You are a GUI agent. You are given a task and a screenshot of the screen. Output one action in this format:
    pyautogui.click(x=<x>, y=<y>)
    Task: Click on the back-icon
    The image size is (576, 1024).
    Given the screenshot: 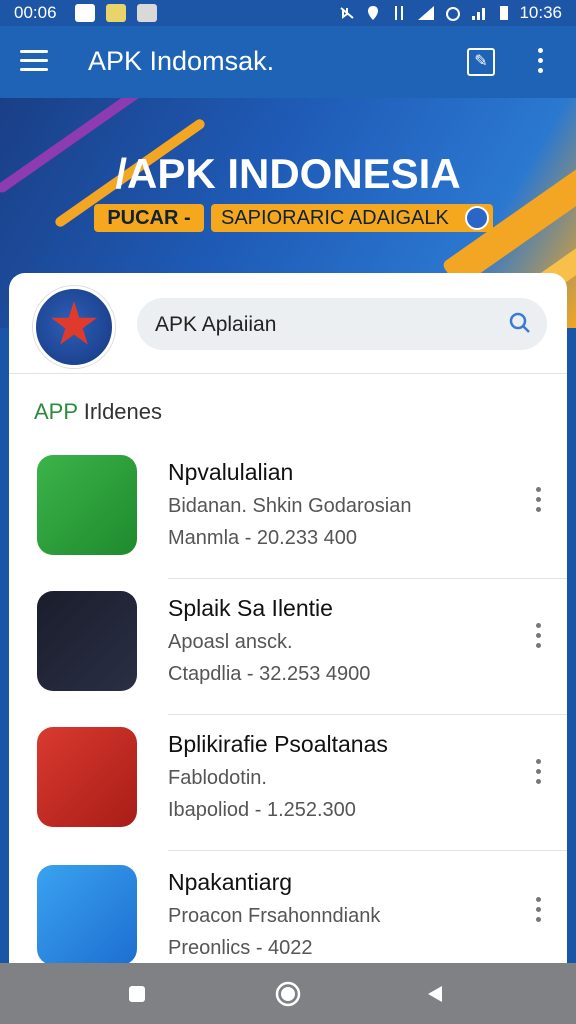 What is the action you would take?
    pyautogui.click(x=435, y=994)
    